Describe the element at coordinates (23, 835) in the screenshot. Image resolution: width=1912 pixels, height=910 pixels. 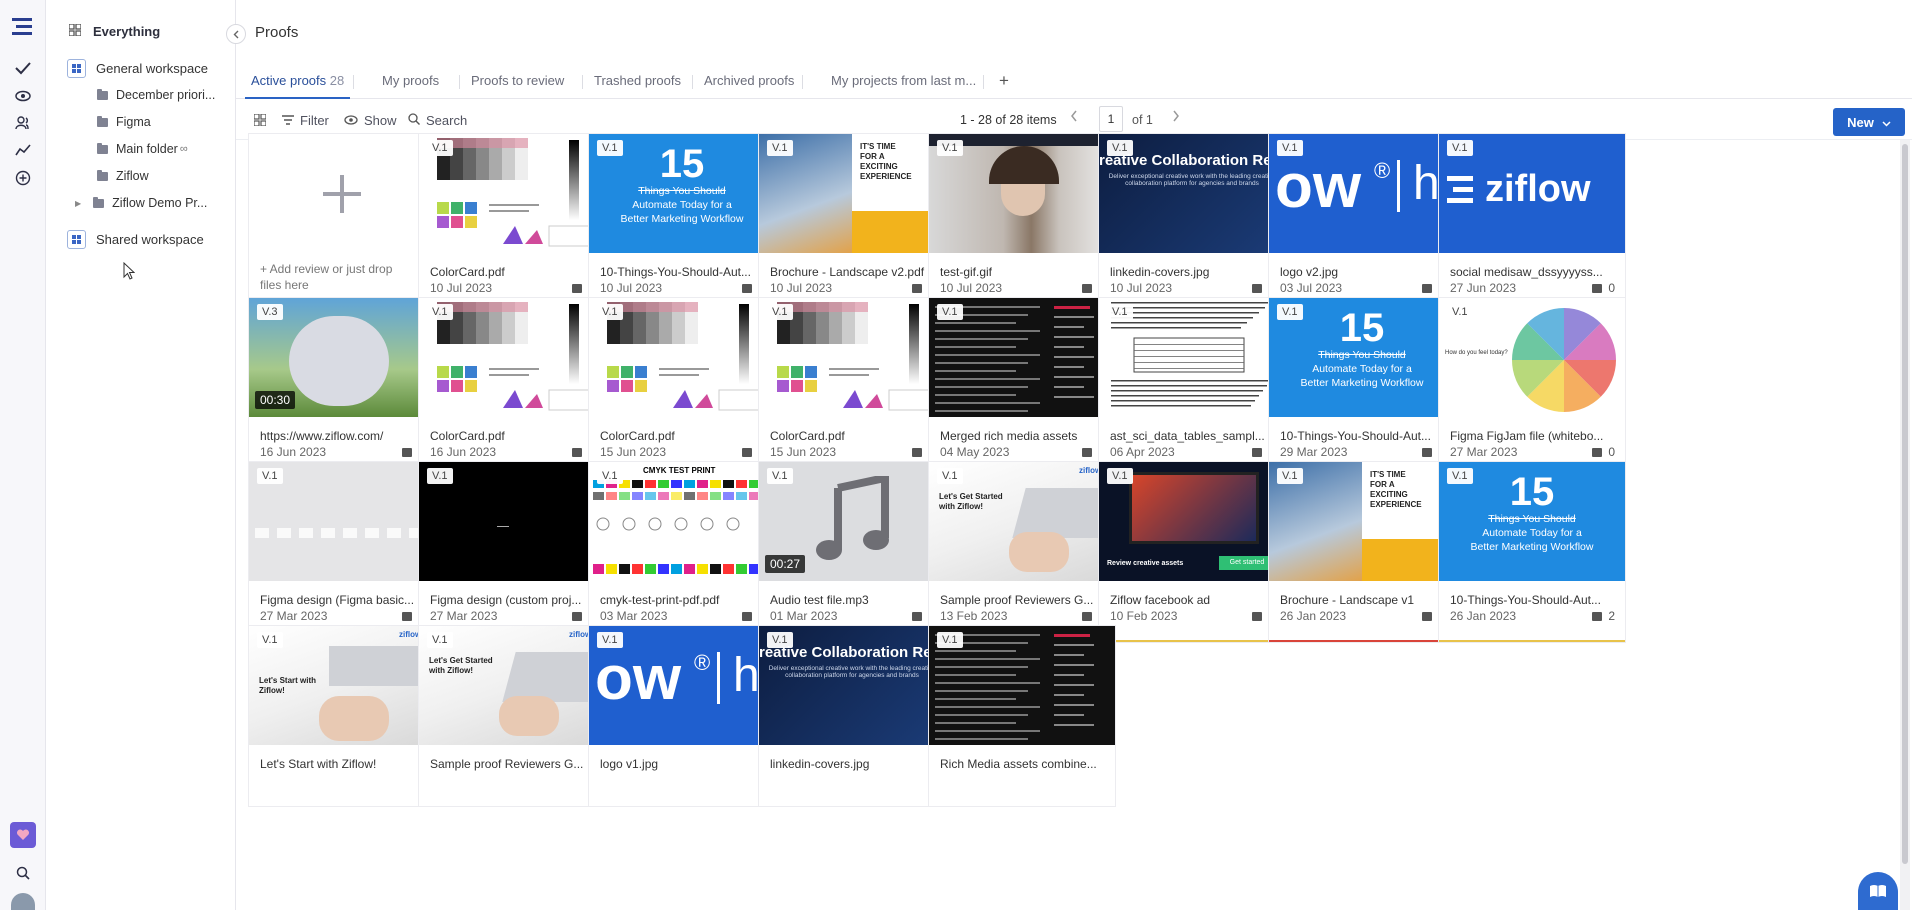
I see `favorites-heart-icon` at that location.